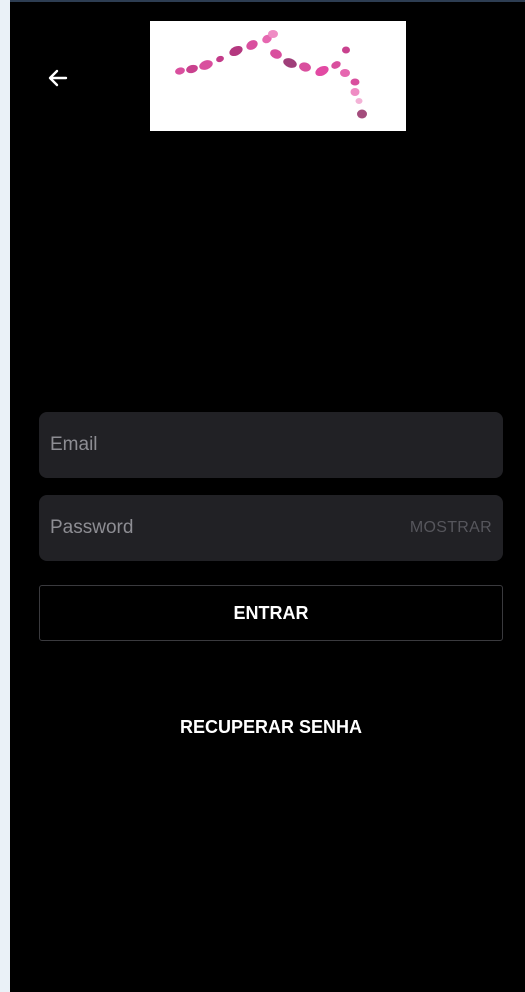 The height and width of the screenshot is (992, 525). I want to click on back-button, so click(58, 80).